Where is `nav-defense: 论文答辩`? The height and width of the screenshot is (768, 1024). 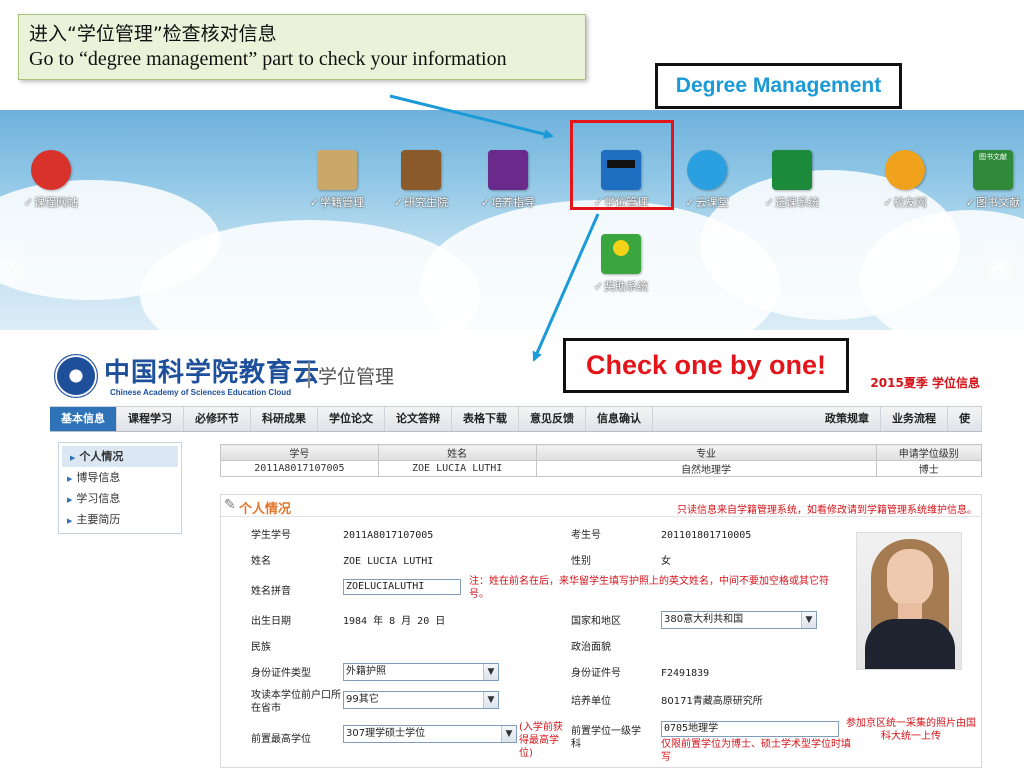
nav-defense: 论文答辩 is located at coordinates (418, 419).